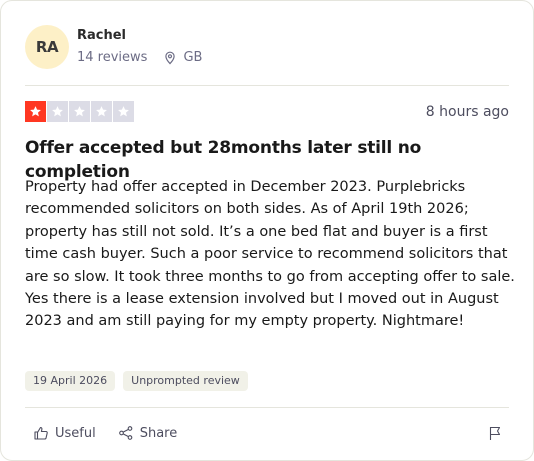  I want to click on thumbs-up-icon, so click(41, 433).